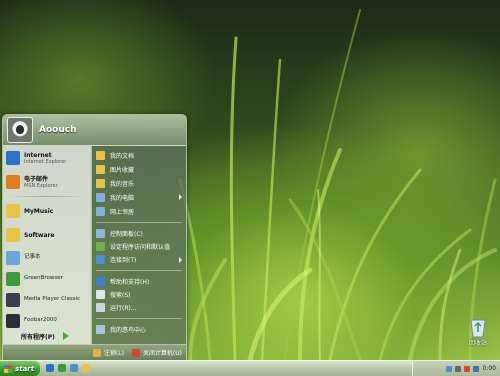  I want to click on ime-tray-icon, so click(475, 368).